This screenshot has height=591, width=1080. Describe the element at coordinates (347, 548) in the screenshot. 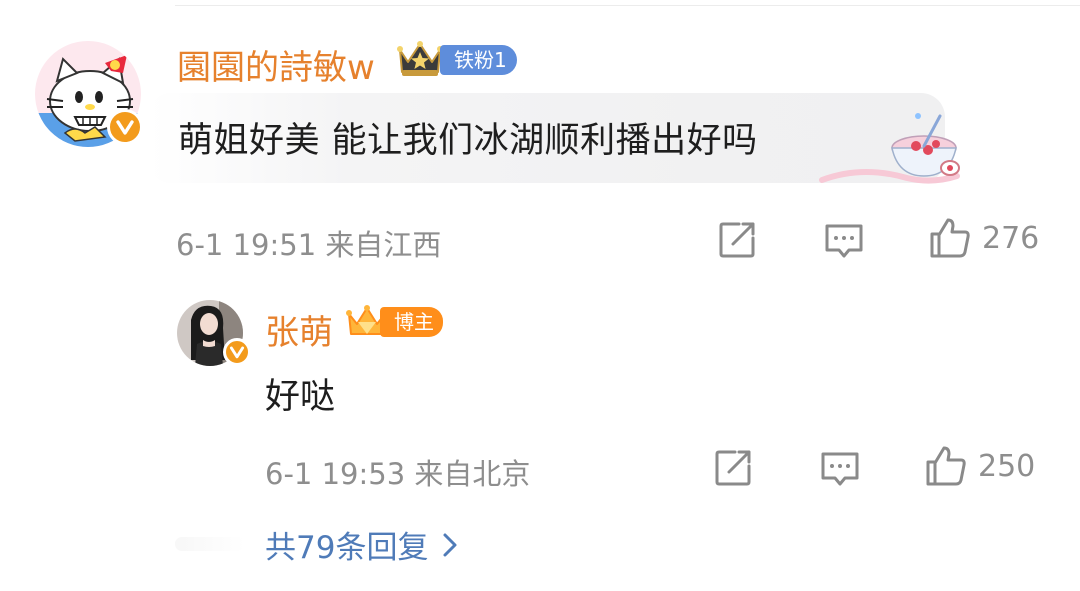

I see `more-replies-label: 共79条回复` at that location.